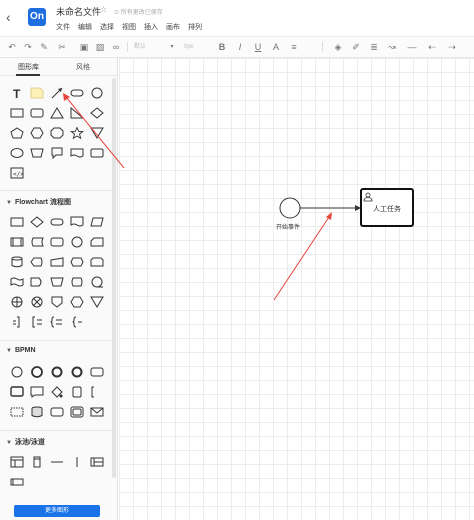 Image resolution: width=474 pixels, height=520 pixels. Describe the element at coordinates (412, 47) in the screenshot. I see `line-width-icon: —` at that location.